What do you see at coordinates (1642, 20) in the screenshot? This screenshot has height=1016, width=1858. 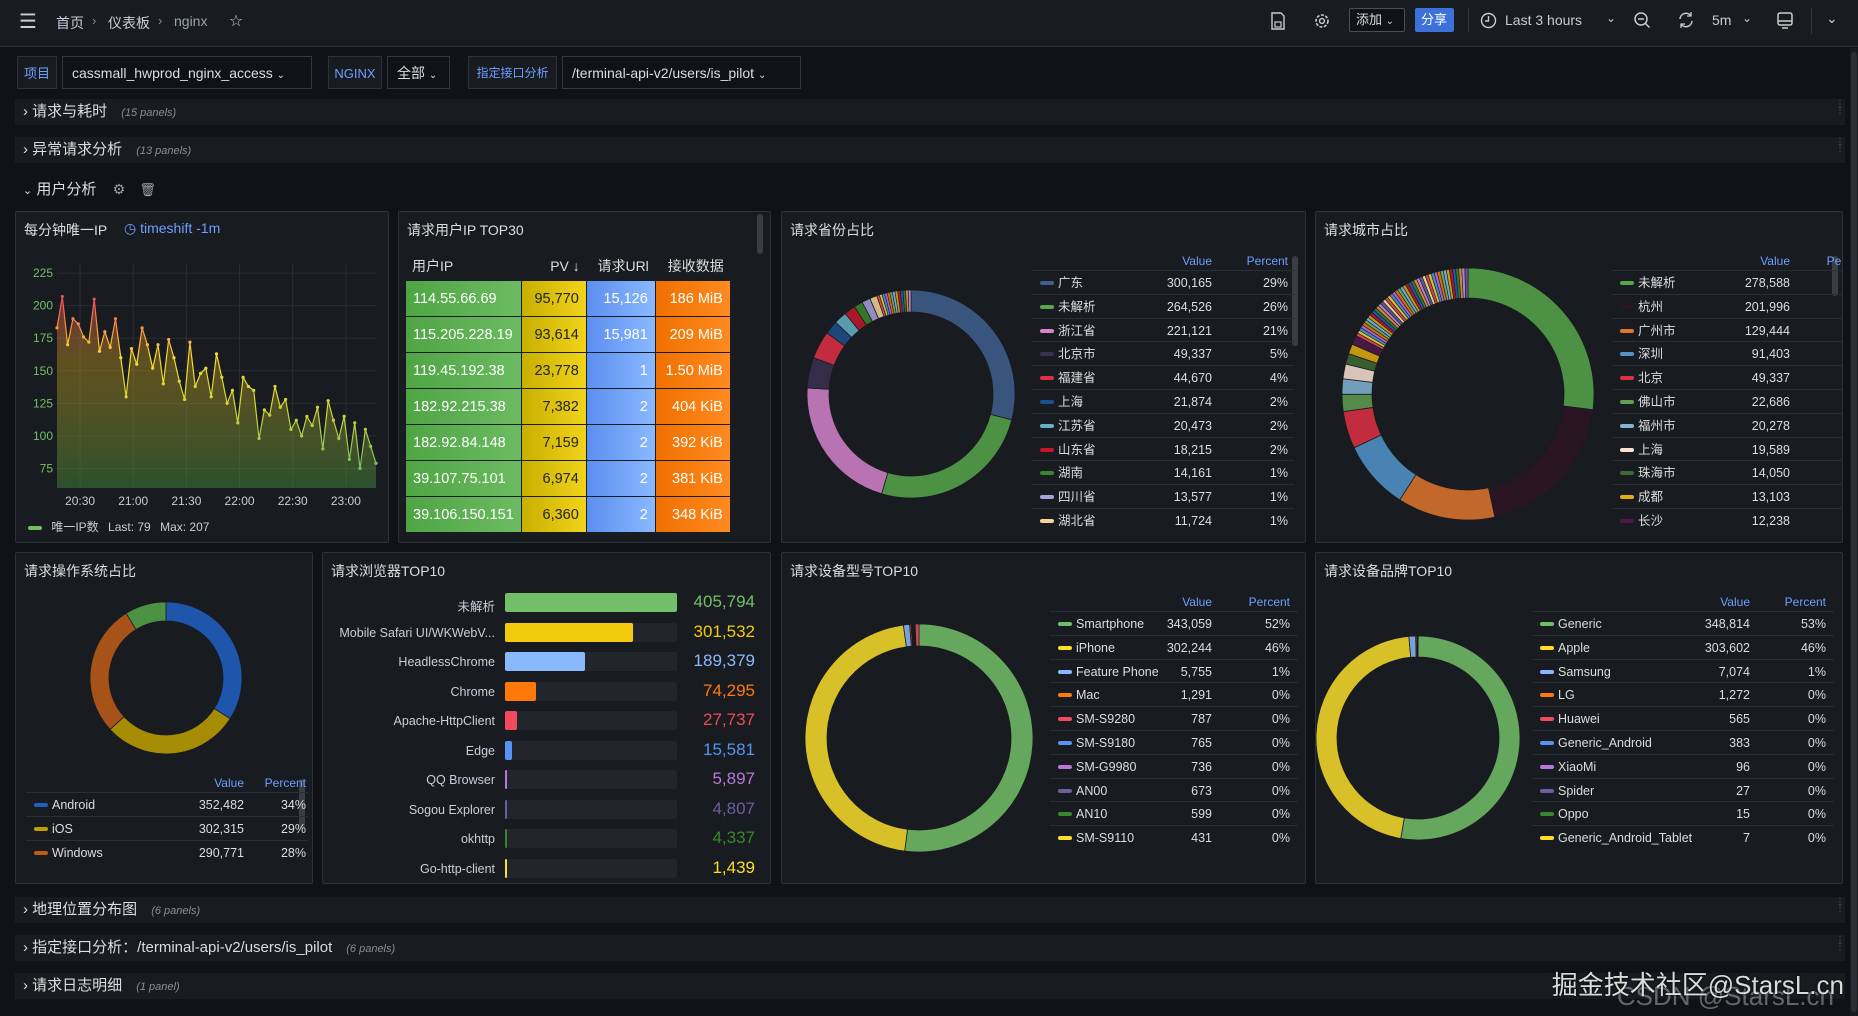 I see `zoom-out-icon` at bounding box center [1642, 20].